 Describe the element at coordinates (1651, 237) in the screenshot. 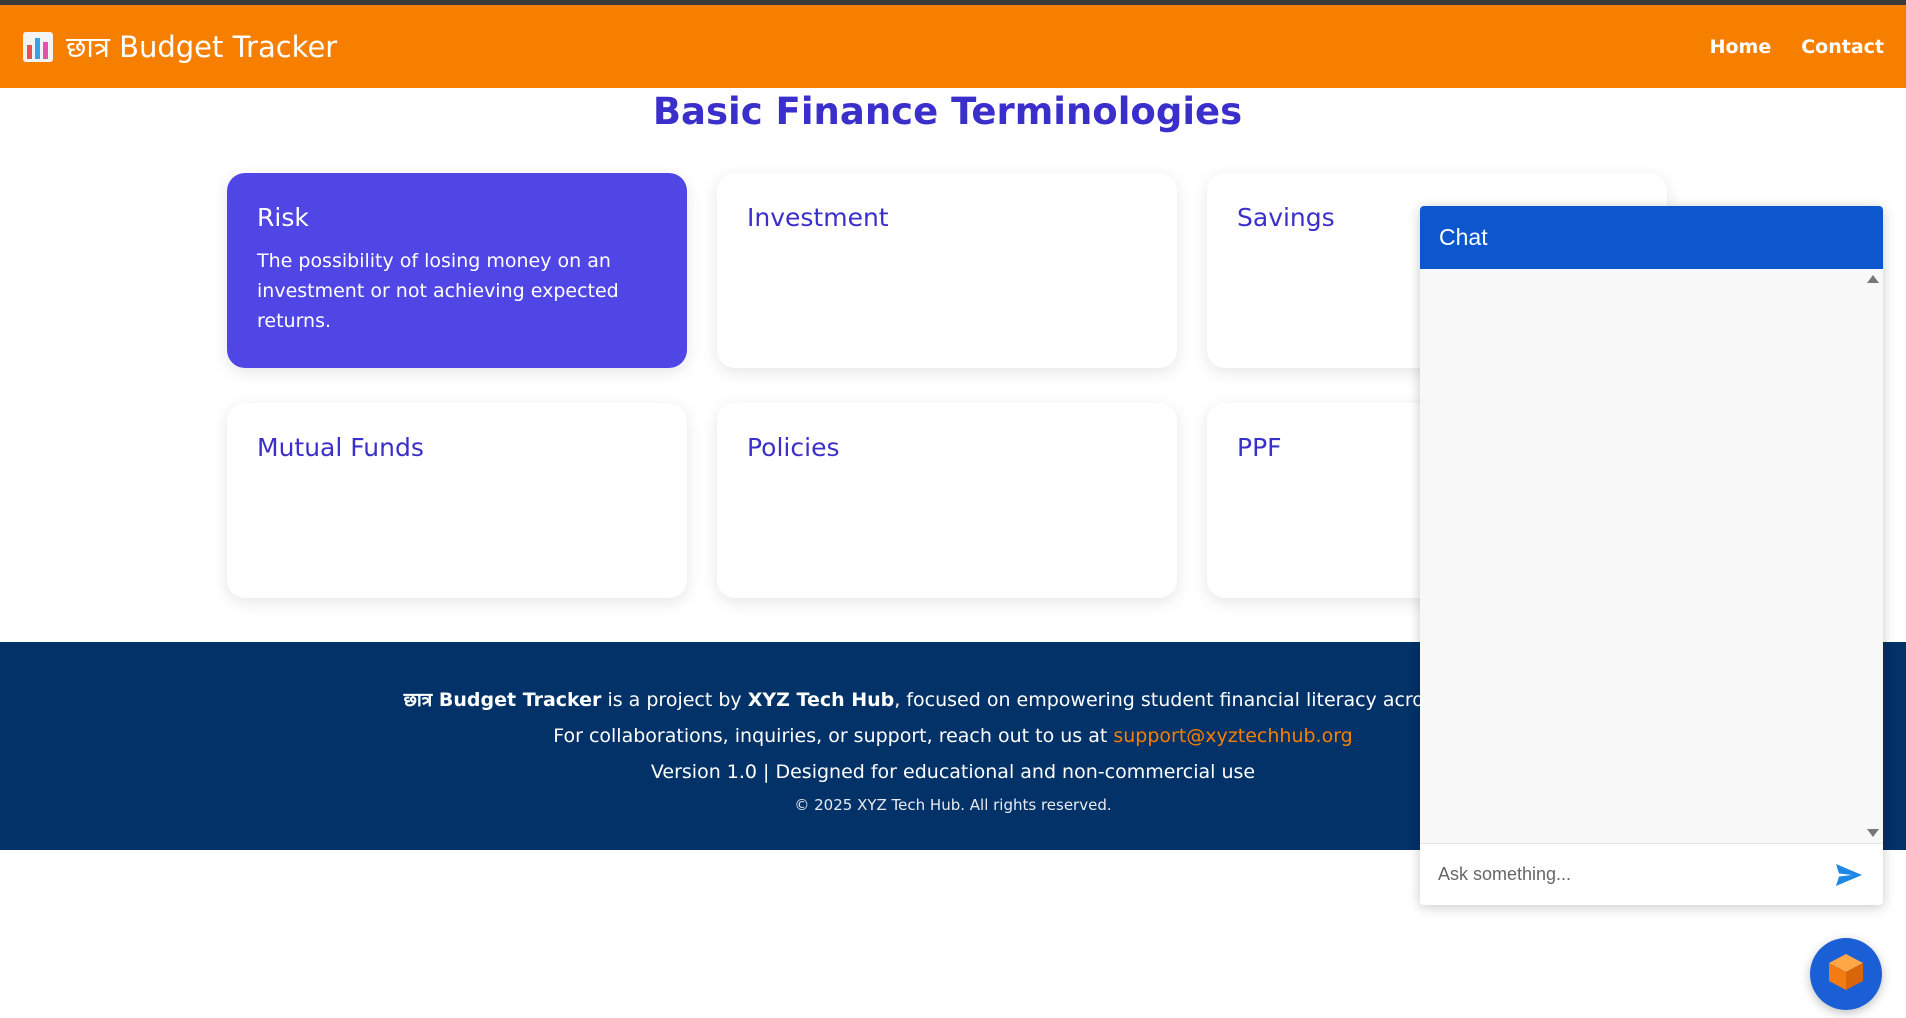

I see `chat-header: Chat` at that location.